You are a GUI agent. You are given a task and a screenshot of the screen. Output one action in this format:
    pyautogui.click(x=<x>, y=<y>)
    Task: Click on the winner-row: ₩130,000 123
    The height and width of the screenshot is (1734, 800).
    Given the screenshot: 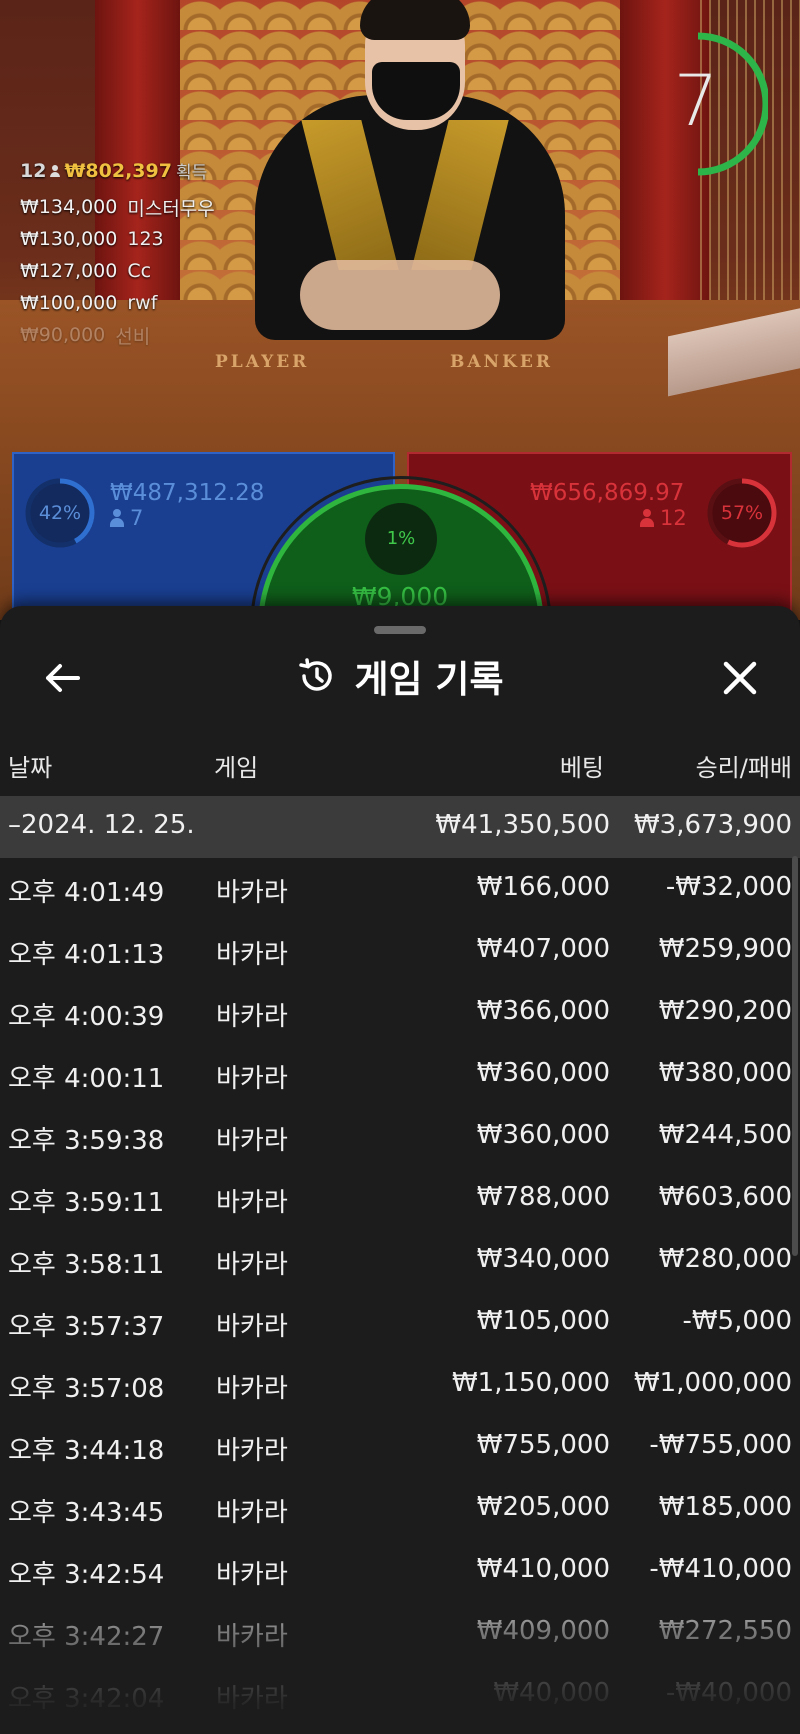 What is the action you would take?
    pyautogui.click(x=117, y=239)
    